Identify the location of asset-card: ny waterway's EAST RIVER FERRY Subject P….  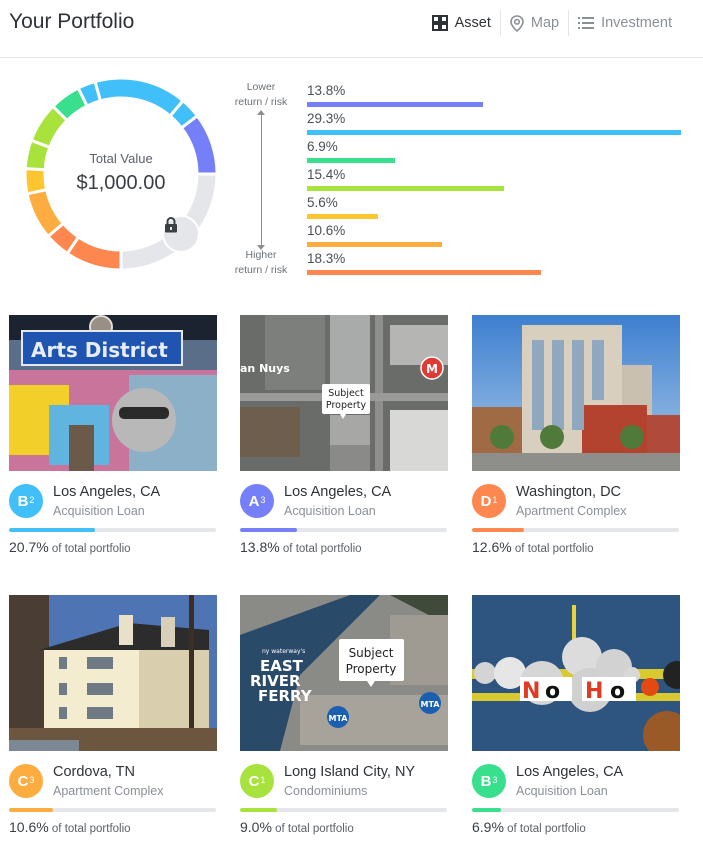
(344, 715).